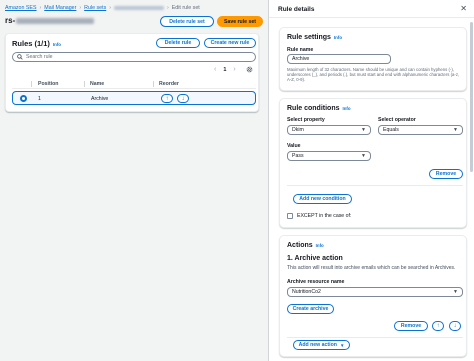 This screenshot has width=474, height=361. What do you see at coordinates (23, 98) in the screenshot?
I see `row-select-radio` at bounding box center [23, 98].